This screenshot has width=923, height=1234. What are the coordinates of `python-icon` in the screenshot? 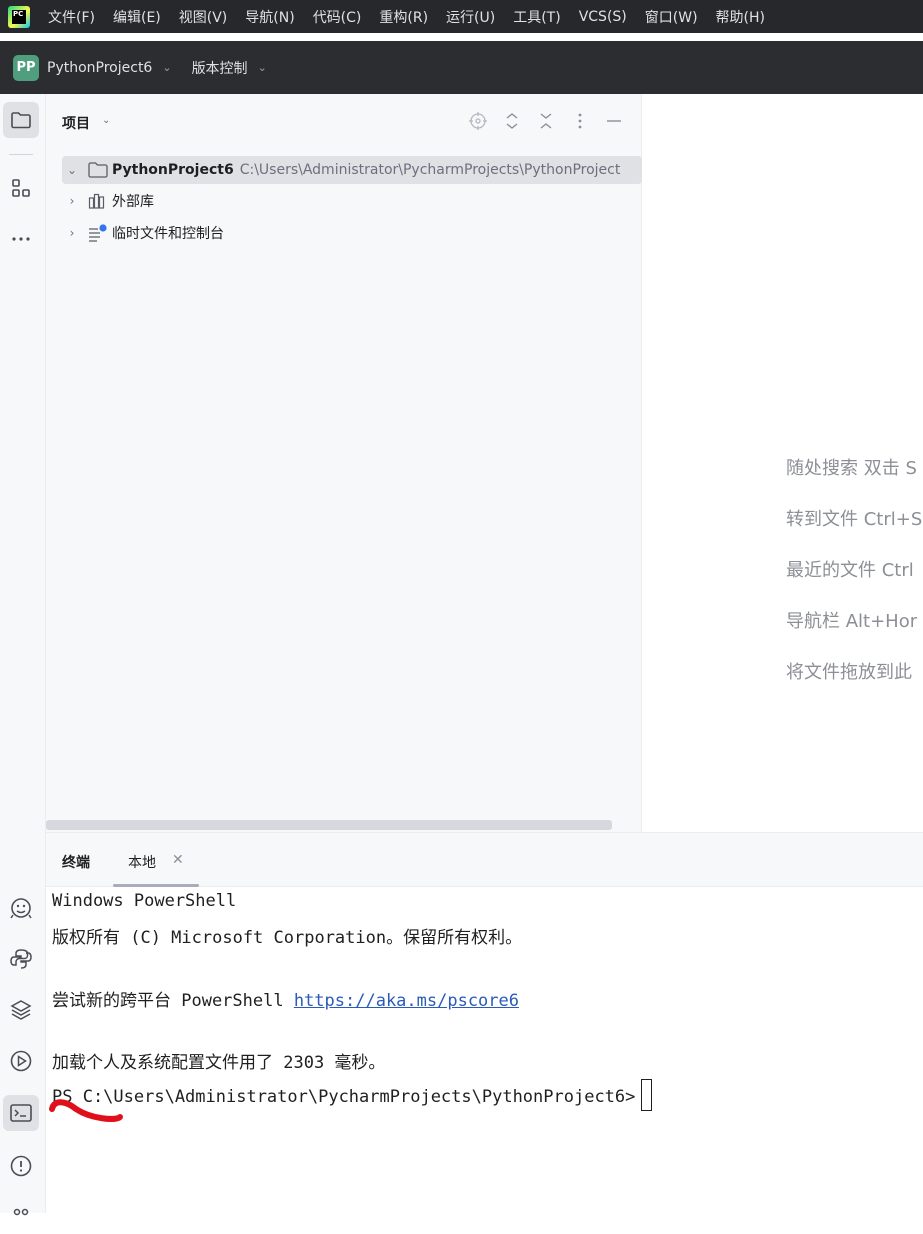 It's located at (21, 959).